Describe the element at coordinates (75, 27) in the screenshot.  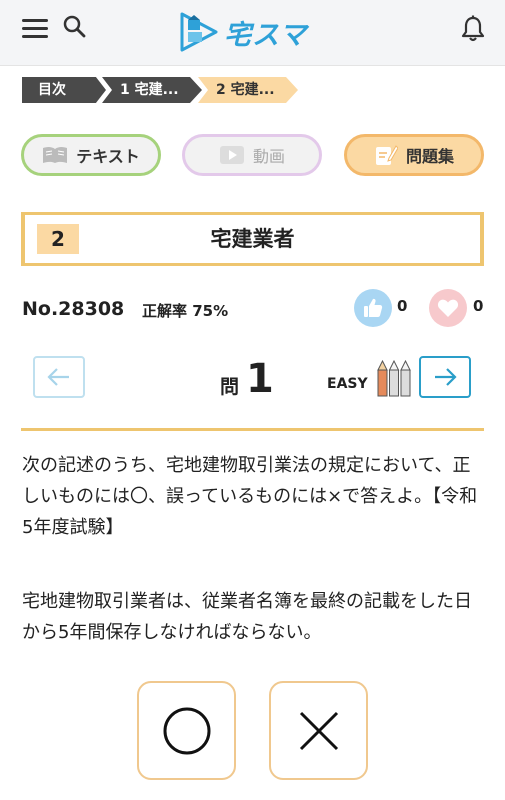
I see `search-icon` at that location.